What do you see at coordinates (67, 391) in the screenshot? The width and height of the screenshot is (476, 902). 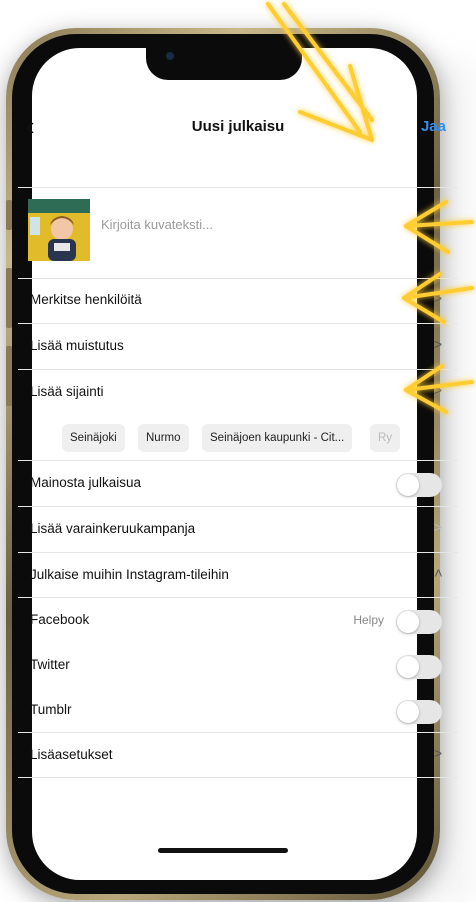 I see `add-location-label: Lisää sijainti` at bounding box center [67, 391].